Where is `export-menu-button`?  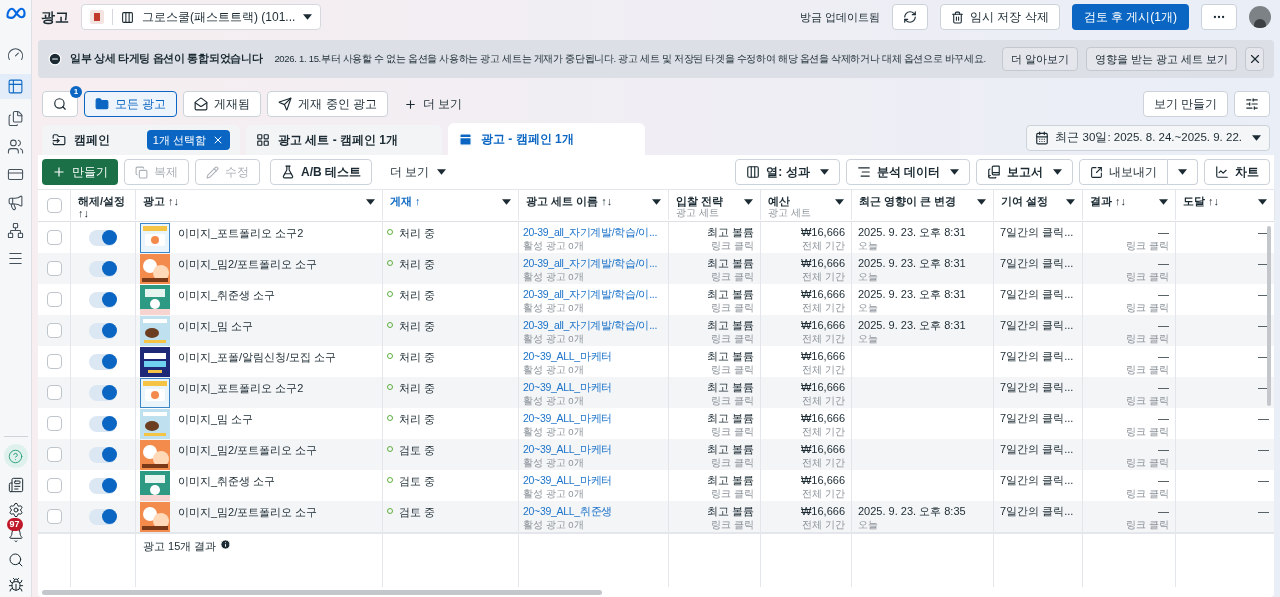 export-menu-button is located at coordinates (1183, 172).